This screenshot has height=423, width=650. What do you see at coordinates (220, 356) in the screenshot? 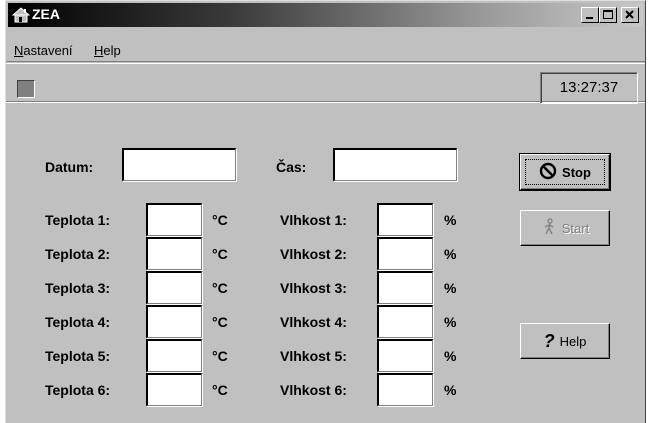
I see `teplota-5-unit: °C` at bounding box center [220, 356].